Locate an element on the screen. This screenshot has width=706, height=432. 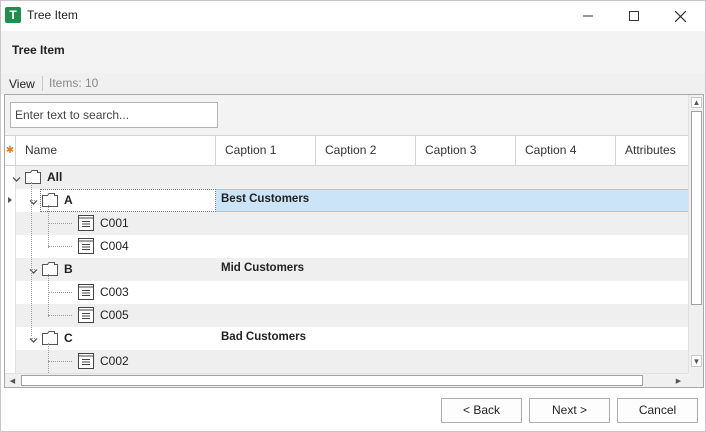
vertical-scrollbar: ▲ ▼ is located at coordinates (695, 234).